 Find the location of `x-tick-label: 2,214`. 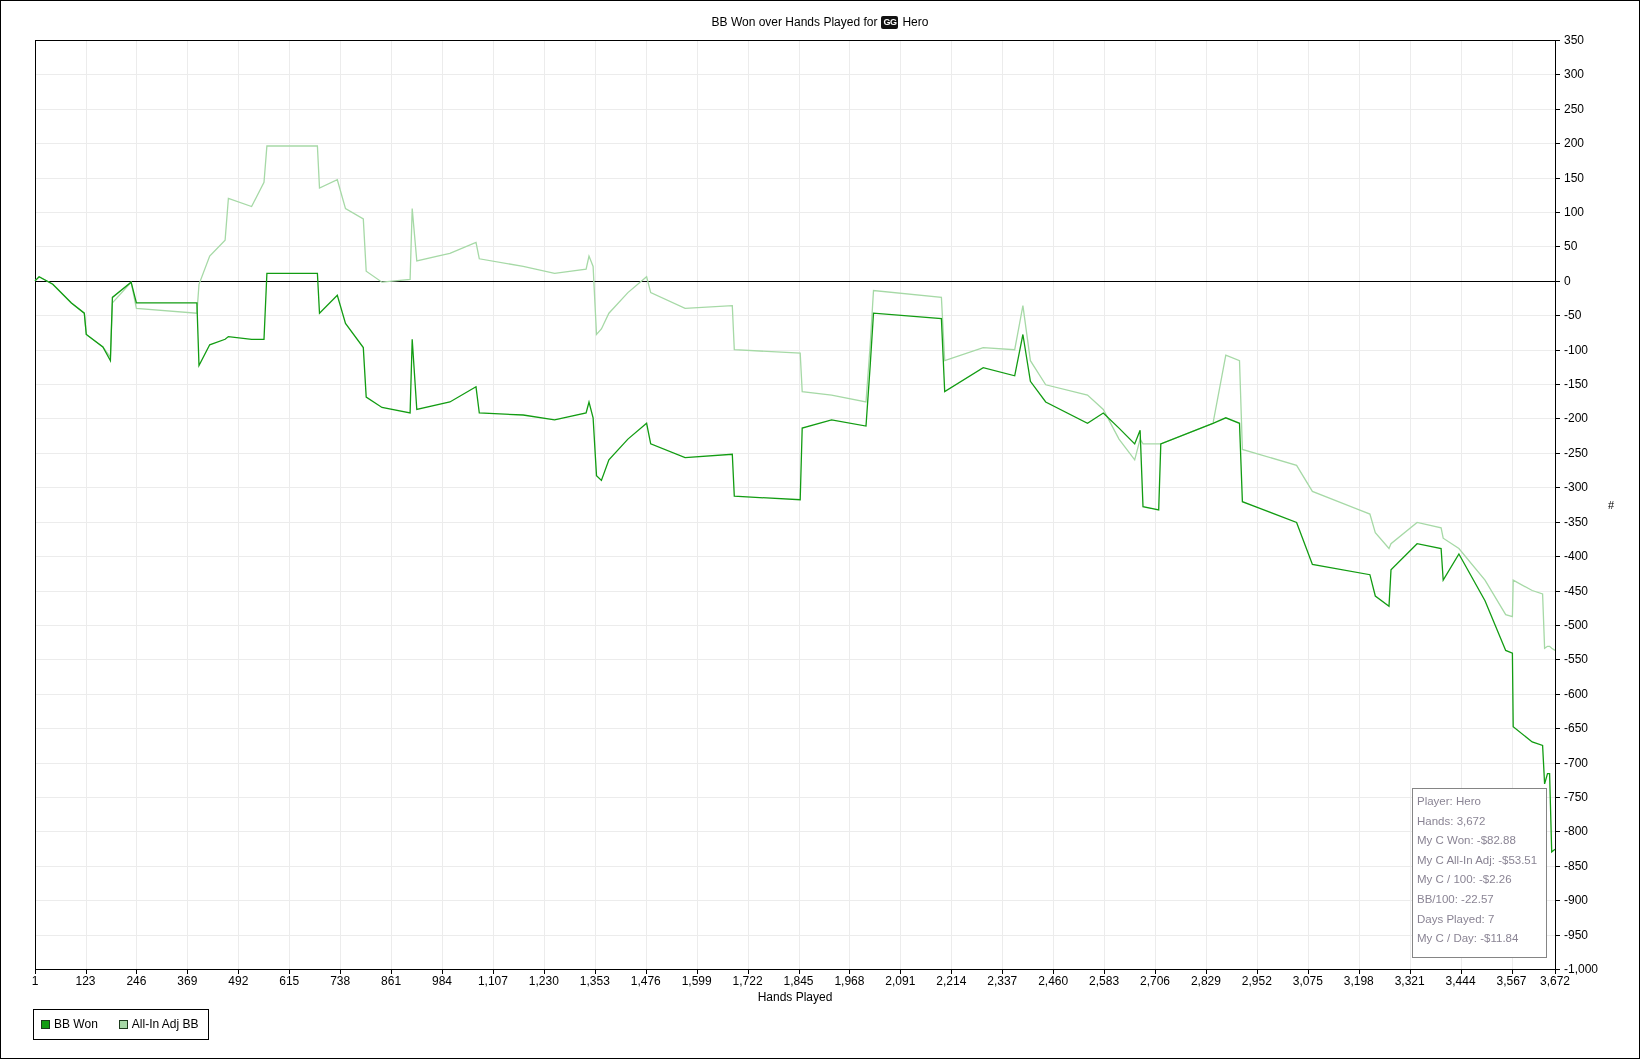

x-tick-label: 2,214 is located at coordinates (951, 981).